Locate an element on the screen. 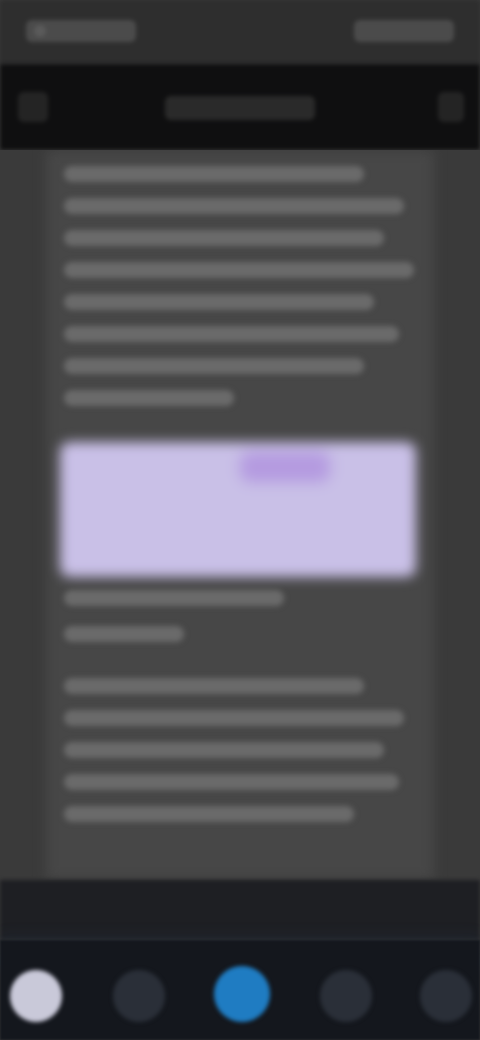 The width and height of the screenshot is (480, 1040). play-icon is located at coordinates (242, 994).